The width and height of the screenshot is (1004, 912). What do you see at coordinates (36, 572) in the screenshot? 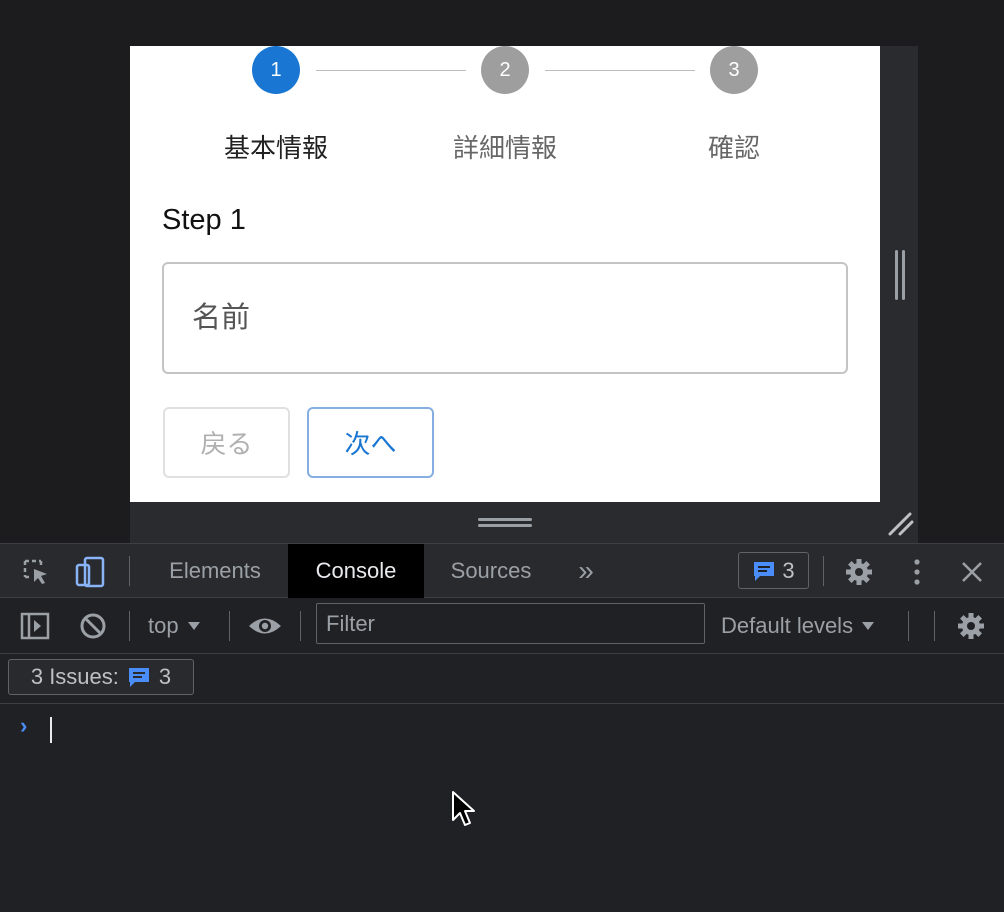
I see `inspect-element-icon` at bounding box center [36, 572].